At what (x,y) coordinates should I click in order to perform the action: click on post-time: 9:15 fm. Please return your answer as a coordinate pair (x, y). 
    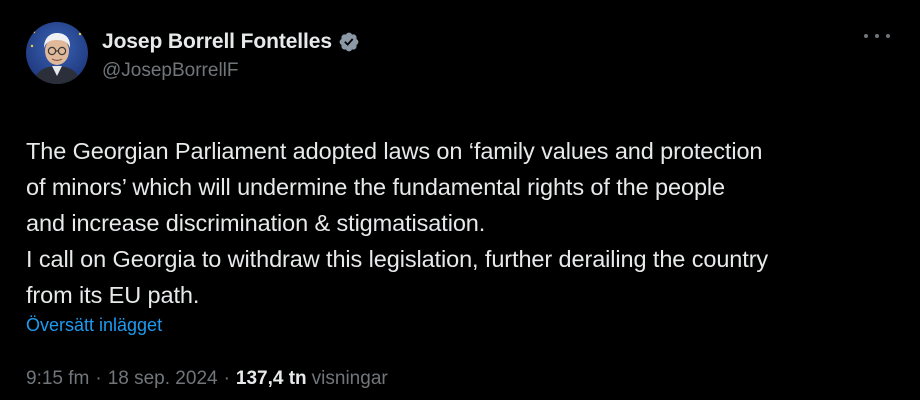
    Looking at the image, I should click on (57, 379).